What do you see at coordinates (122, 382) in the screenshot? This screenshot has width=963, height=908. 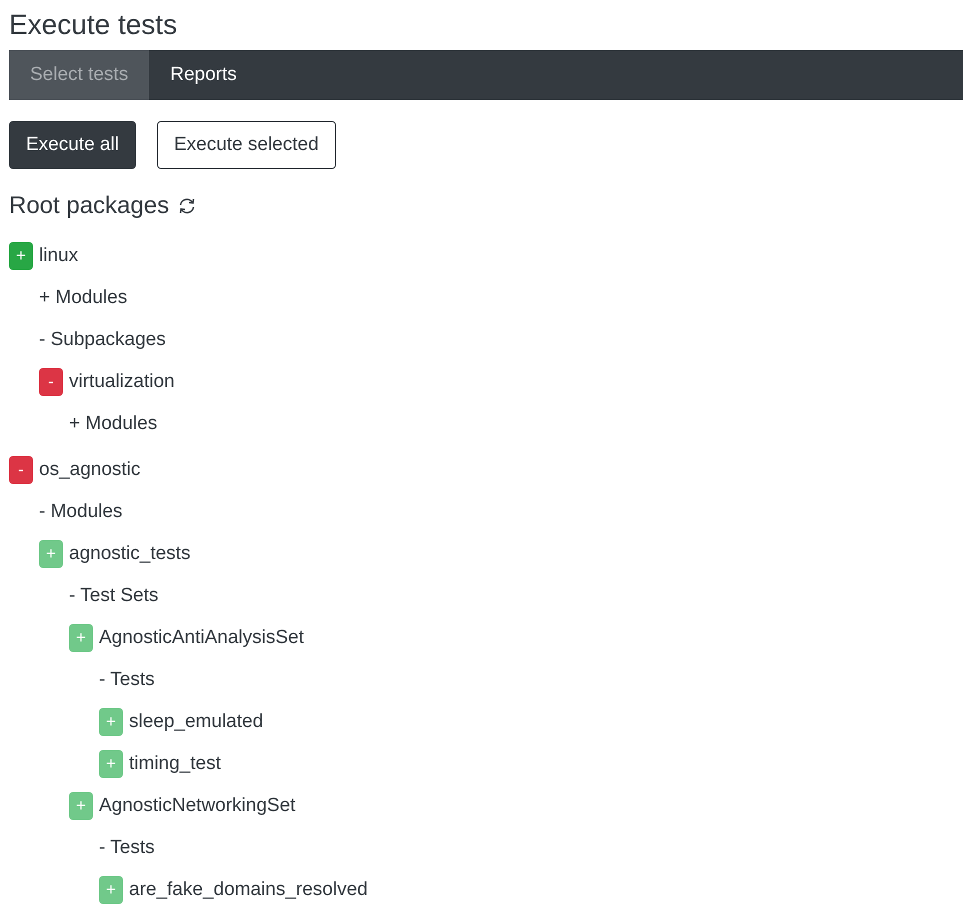 I see `tree-item-label: virtualization` at bounding box center [122, 382].